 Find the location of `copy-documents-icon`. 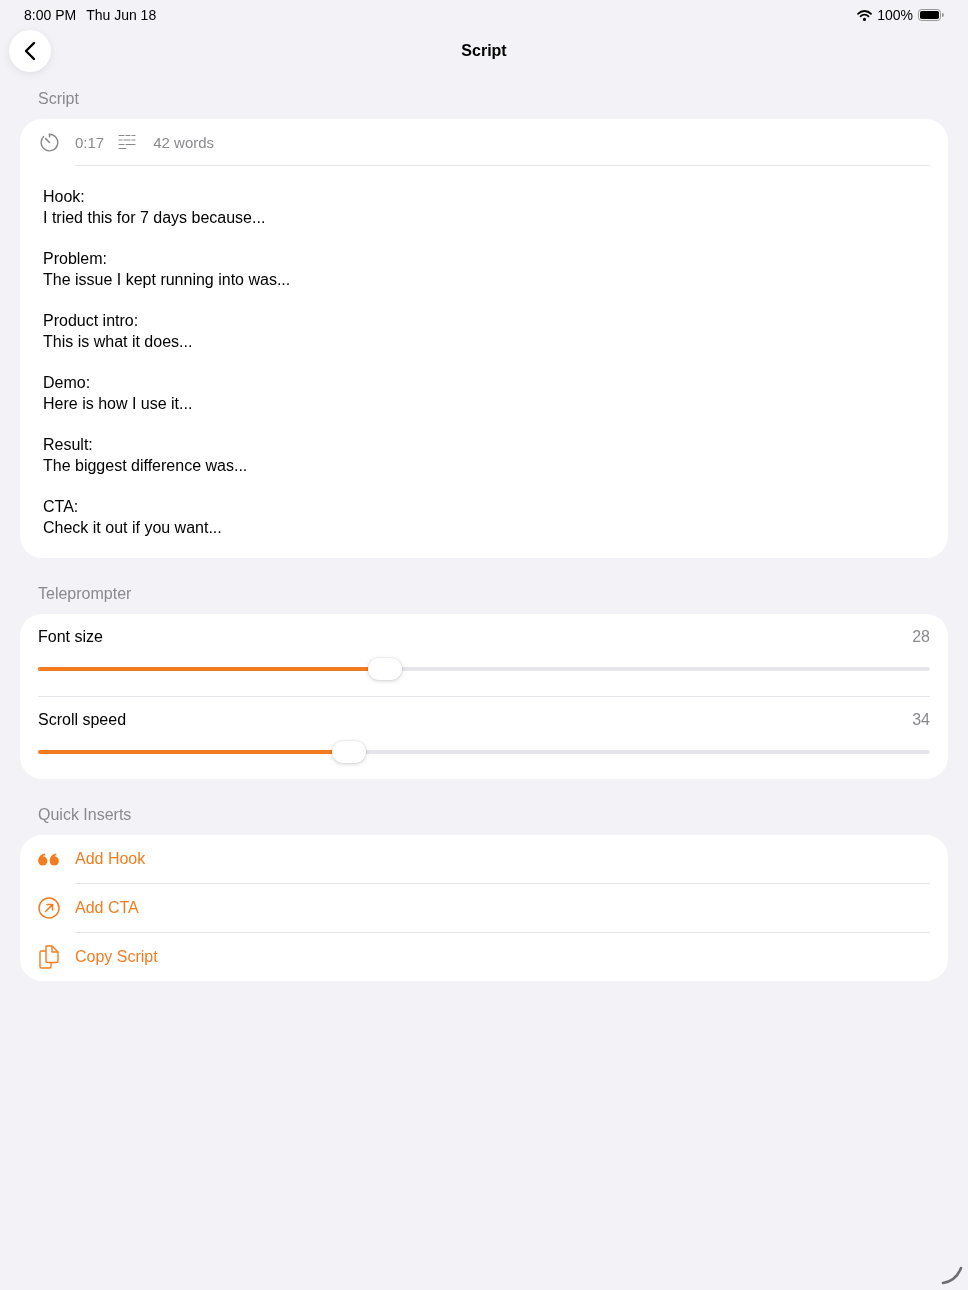

copy-documents-icon is located at coordinates (49, 957).